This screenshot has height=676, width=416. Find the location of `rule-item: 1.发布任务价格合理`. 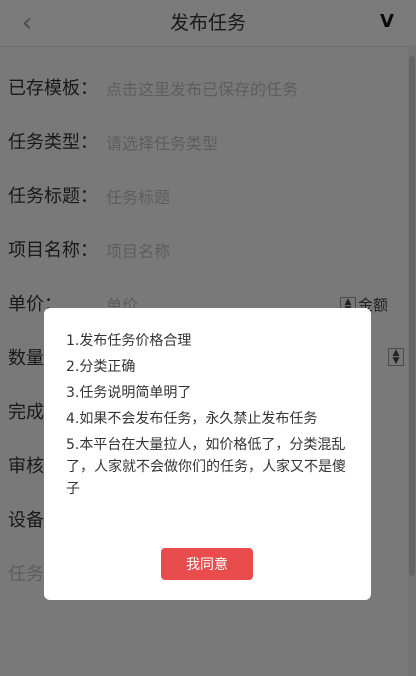

rule-item: 1.发布任务价格合理 is located at coordinates (129, 341).